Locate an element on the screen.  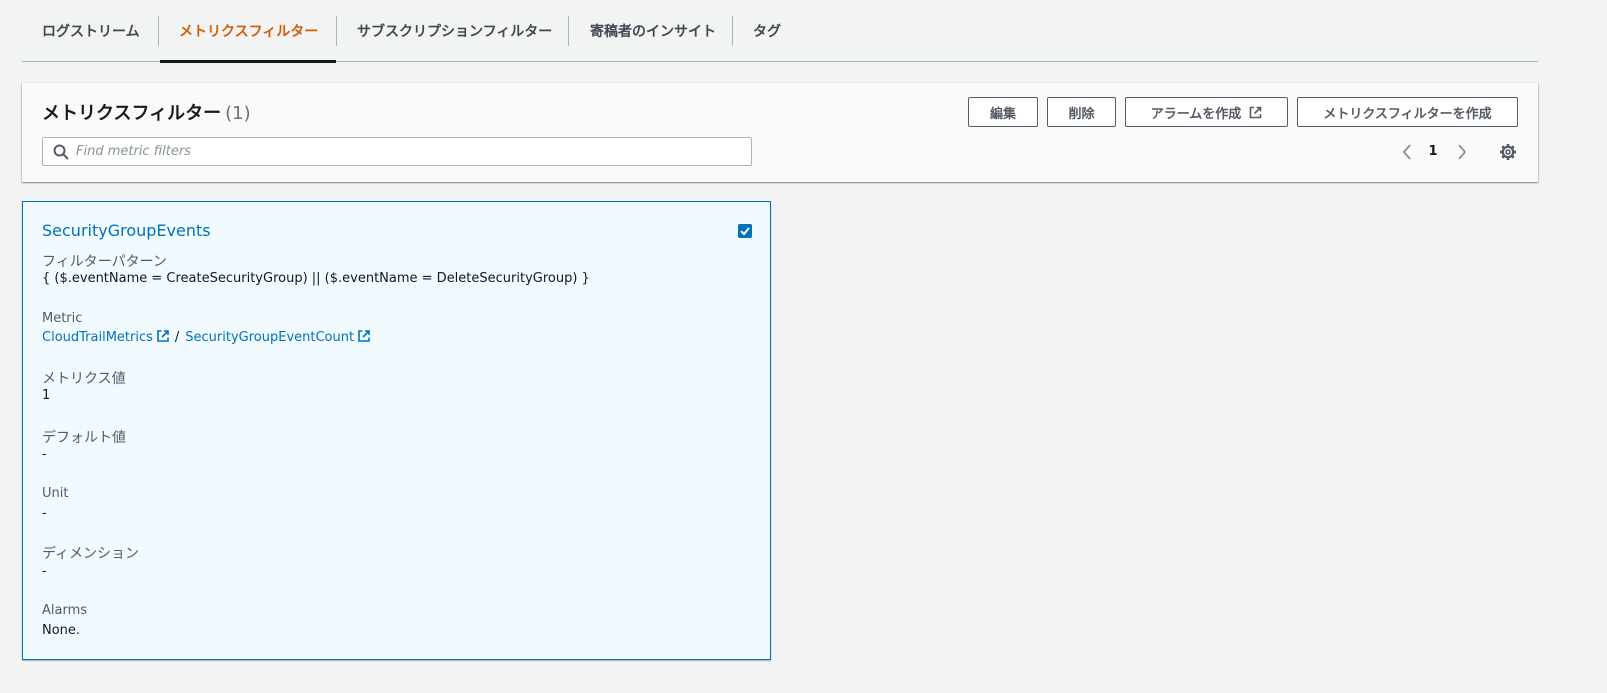
metric-value-label: メトリクス値 is located at coordinates (84, 379).